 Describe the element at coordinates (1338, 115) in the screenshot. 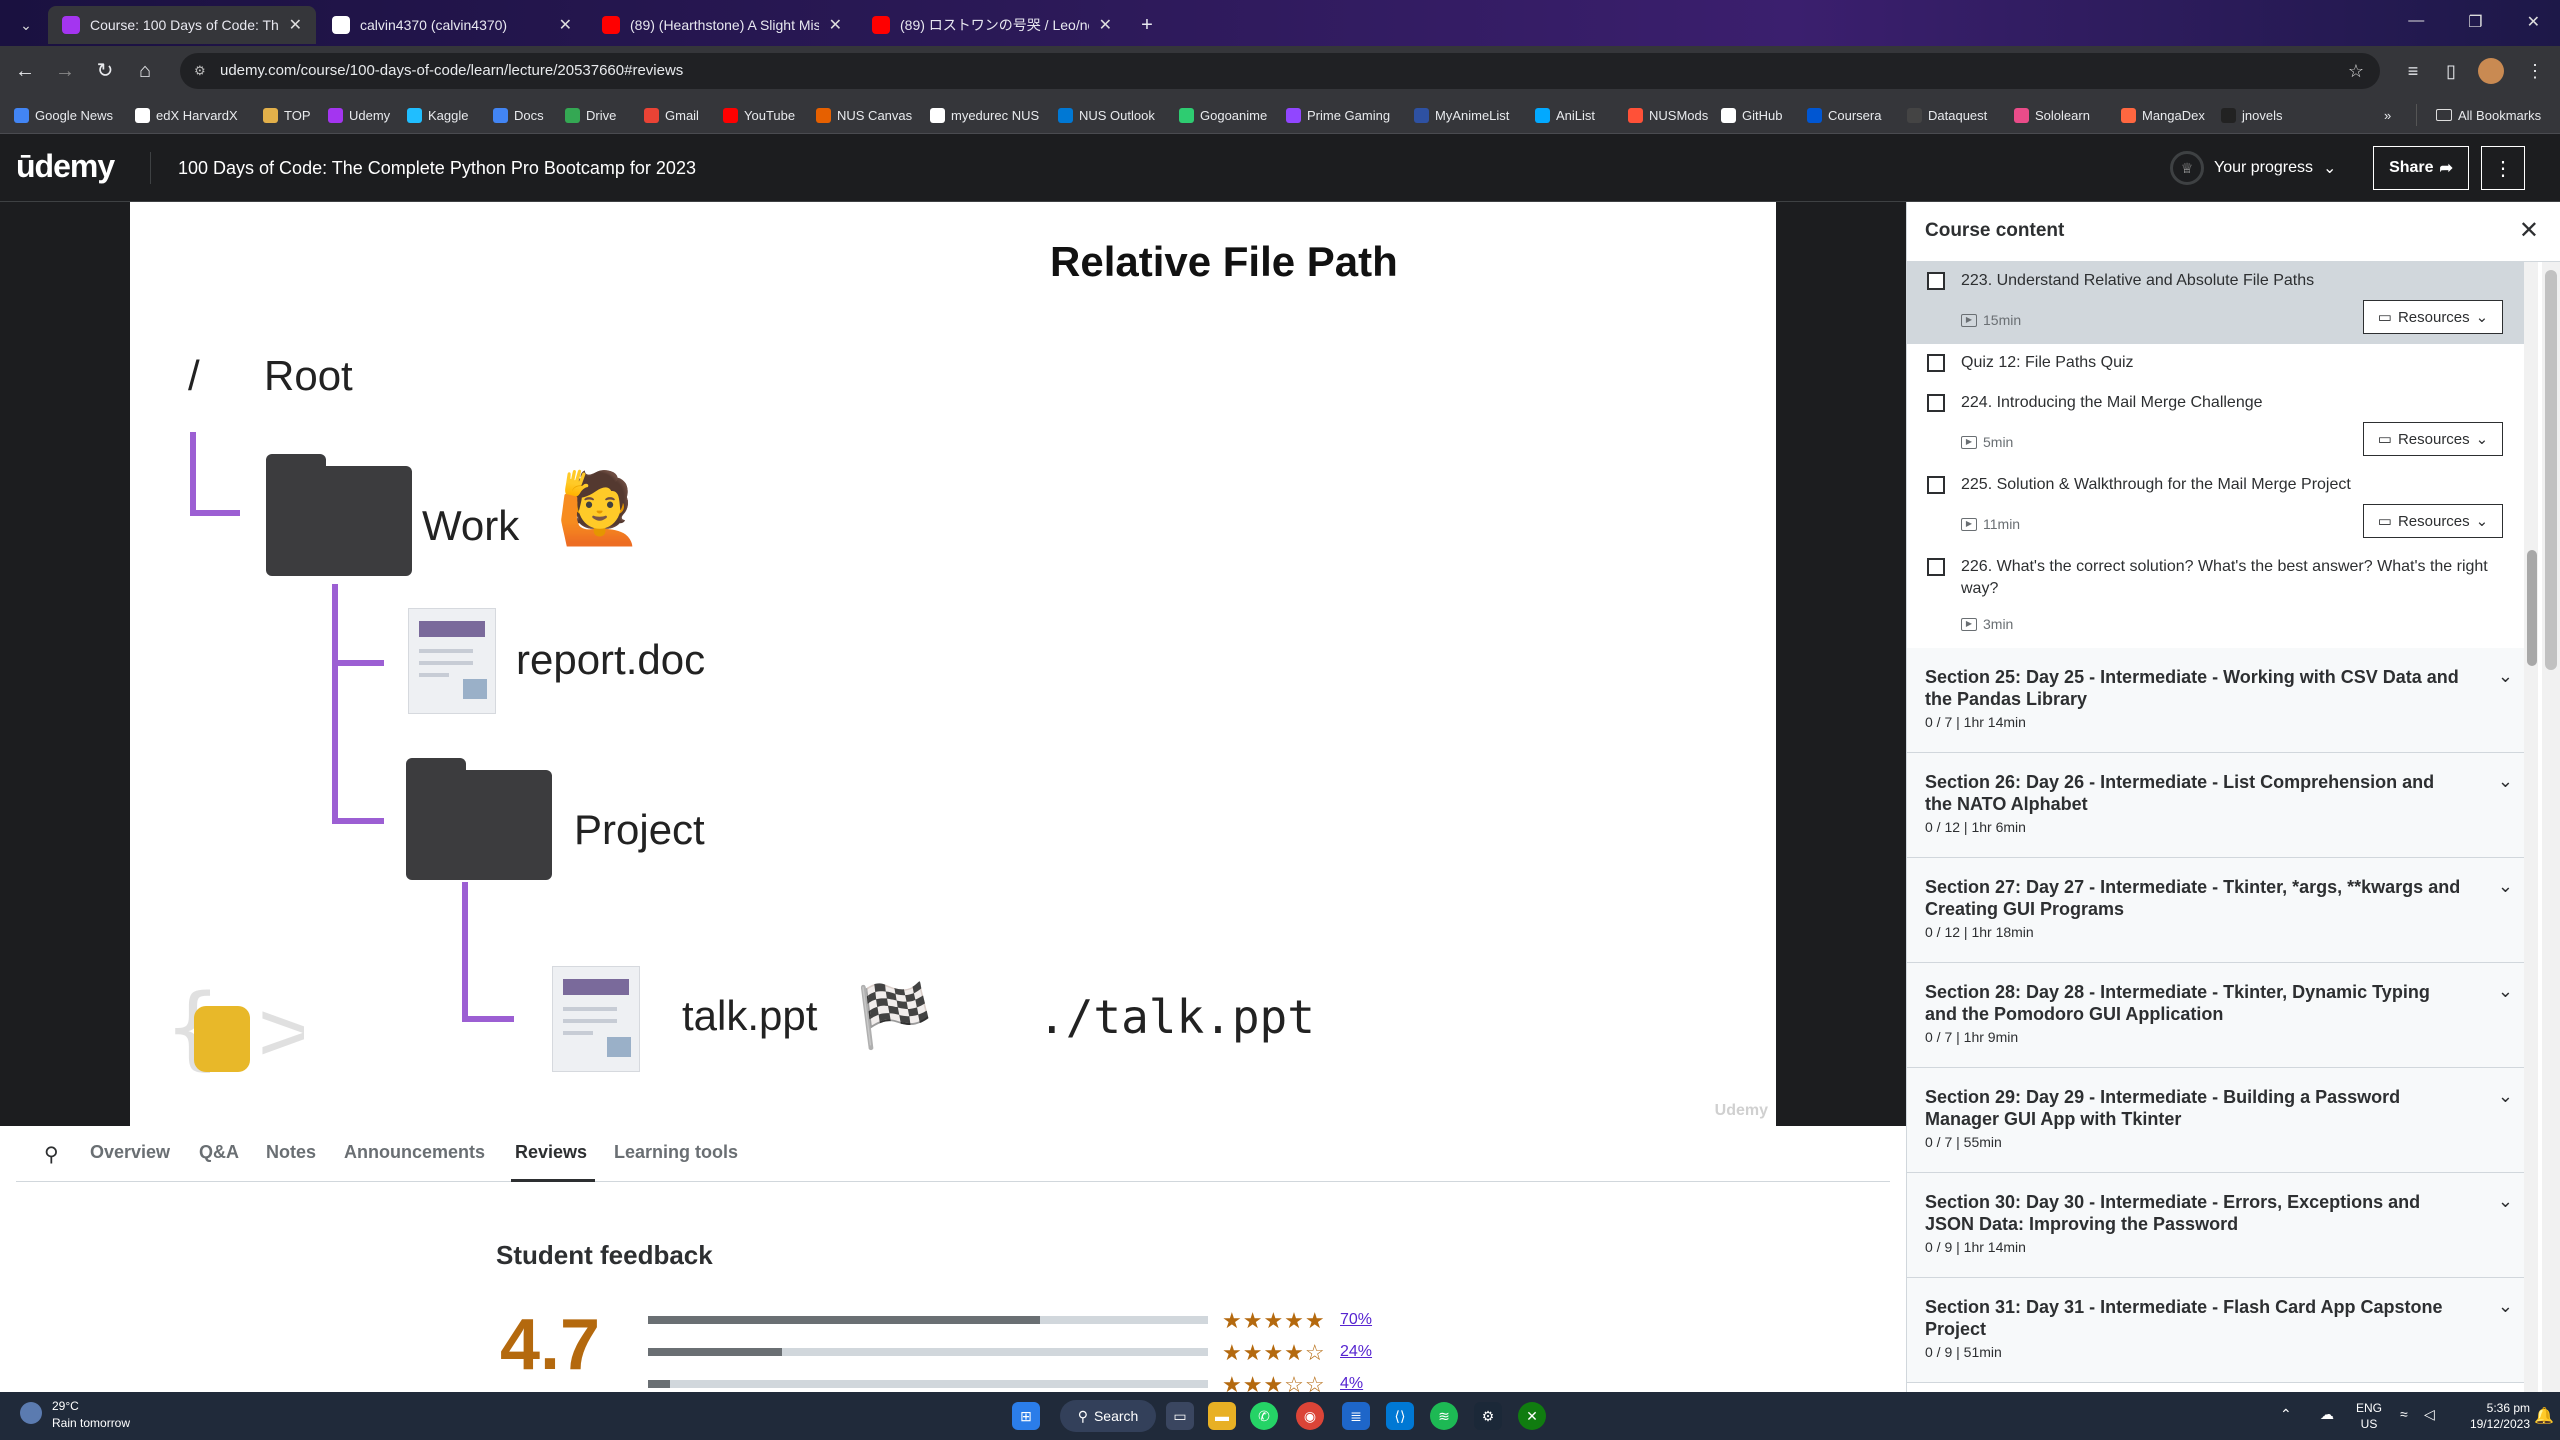

I see `bookmark-item: Prime Gaming` at that location.